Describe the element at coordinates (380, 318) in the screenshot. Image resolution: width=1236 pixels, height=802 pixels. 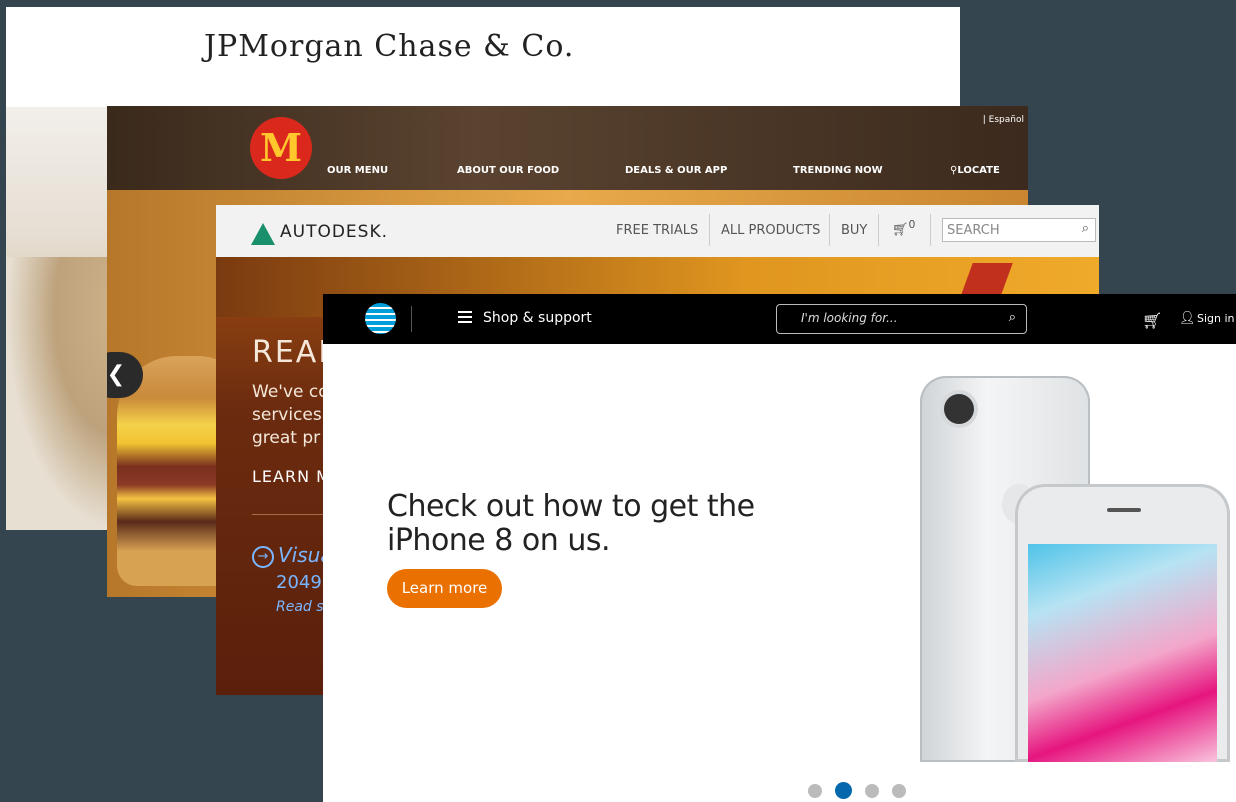
I see `att-globe-logo-icon` at that location.